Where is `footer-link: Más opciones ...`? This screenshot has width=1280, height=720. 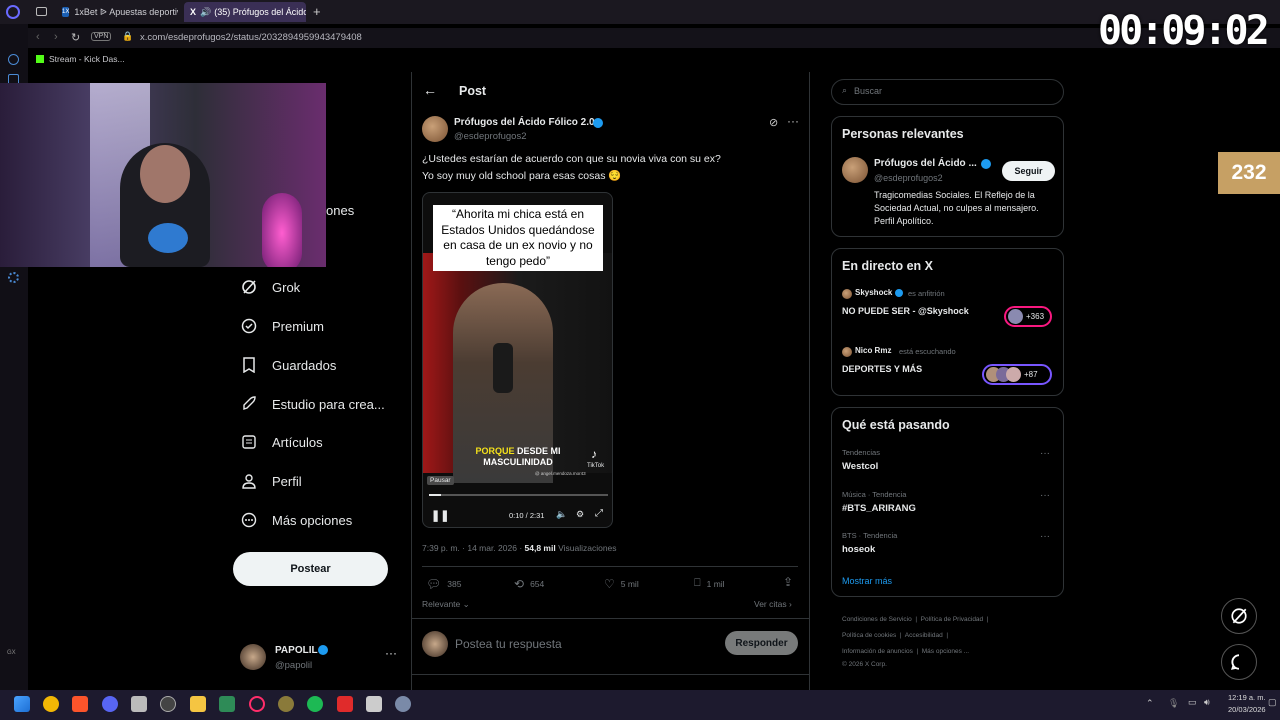 footer-link: Más opciones ... is located at coordinates (945, 651).